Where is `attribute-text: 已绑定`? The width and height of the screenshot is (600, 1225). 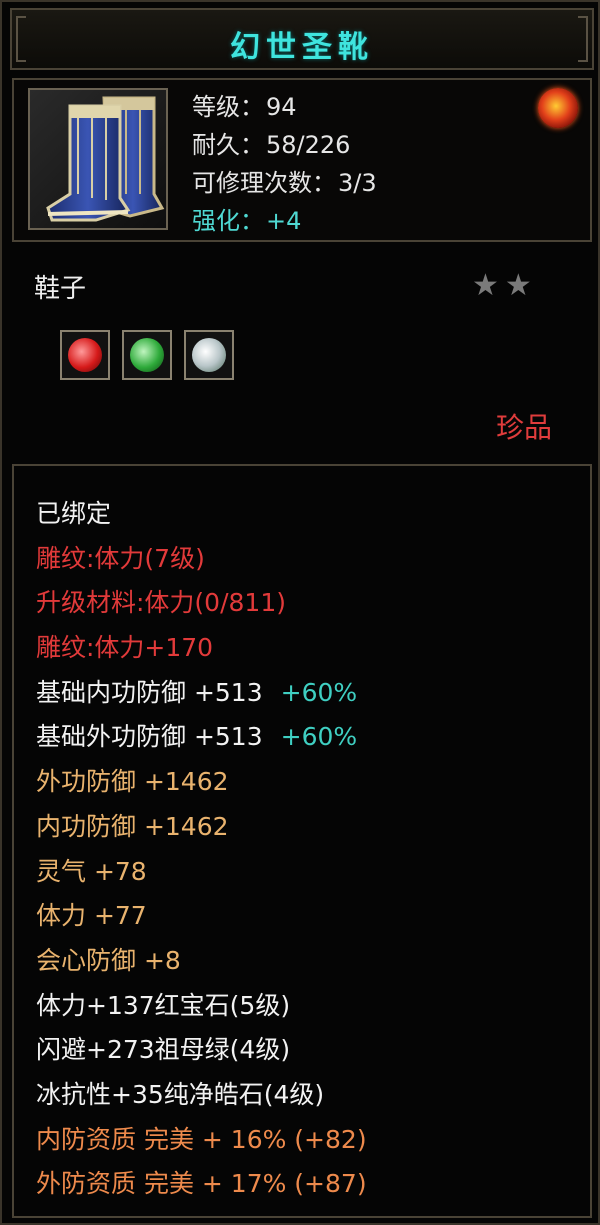
attribute-text: 已绑定 is located at coordinates (74, 513).